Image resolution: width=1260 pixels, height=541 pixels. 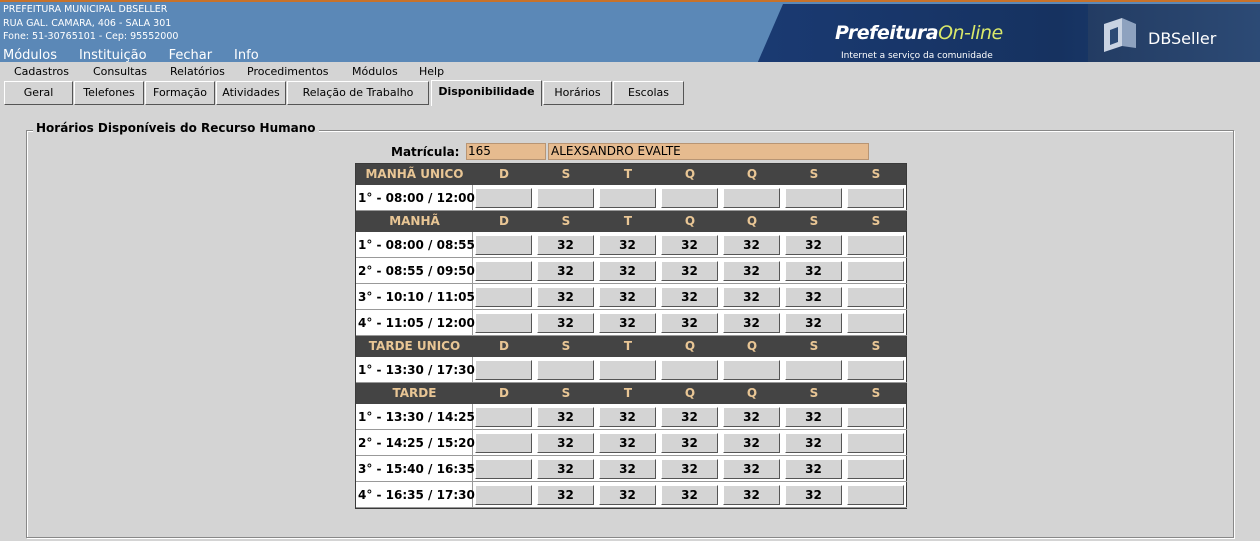 What do you see at coordinates (690, 221) in the screenshot?
I see `day-header: Q` at bounding box center [690, 221].